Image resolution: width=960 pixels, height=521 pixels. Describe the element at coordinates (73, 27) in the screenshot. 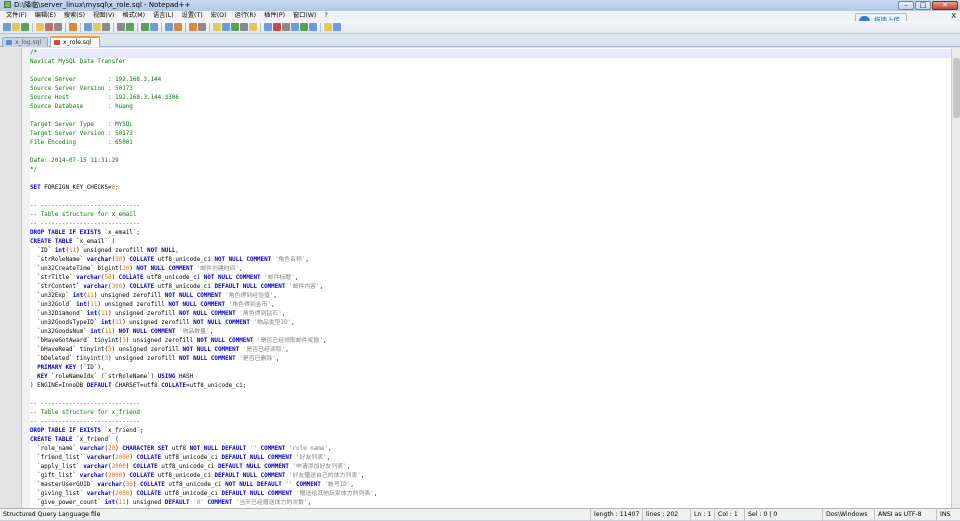

I see `print-icon` at that location.